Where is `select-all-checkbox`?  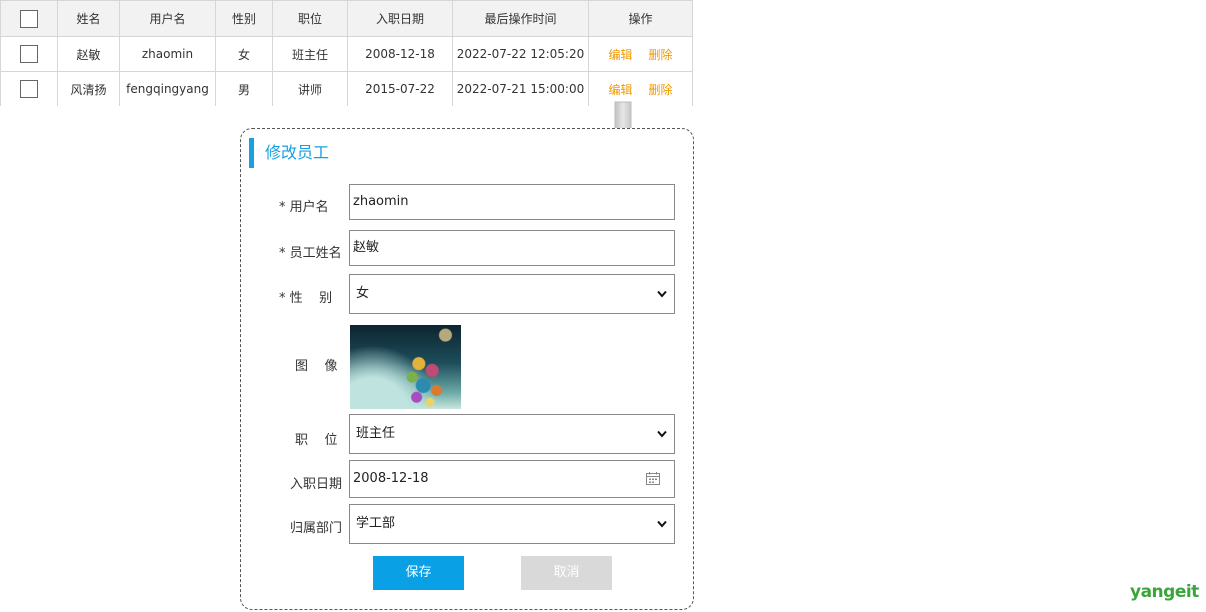 select-all-checkbox is located at coordinates (29, 18).